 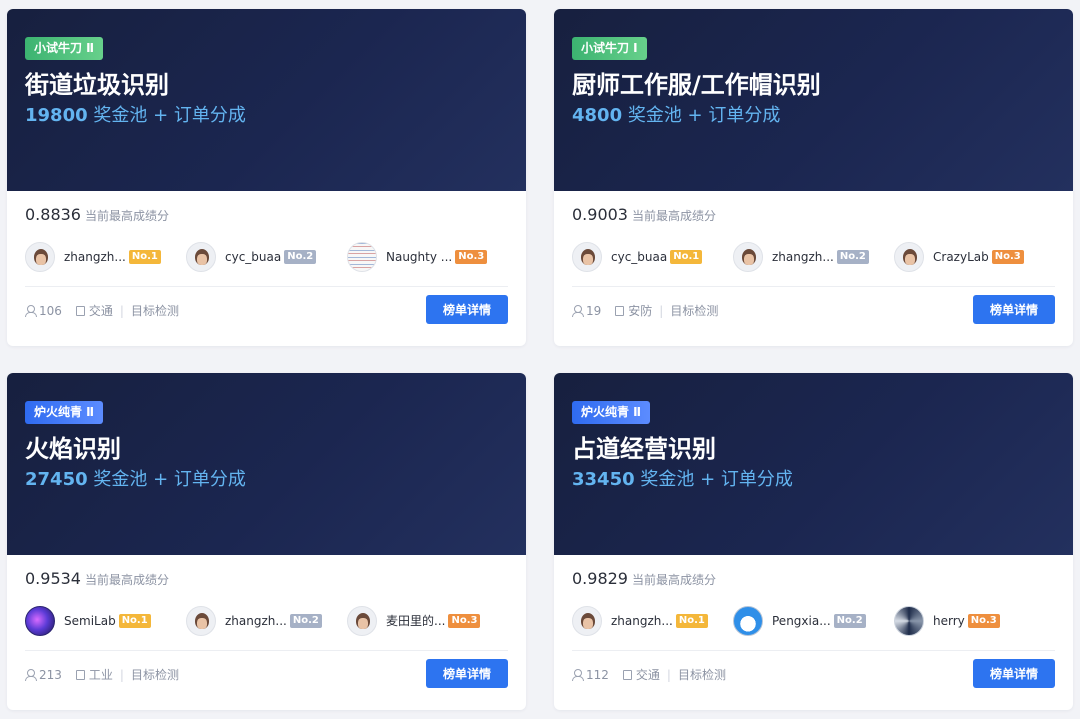 I want to click on task-type: 目标检测, so click(x=701, y=675).